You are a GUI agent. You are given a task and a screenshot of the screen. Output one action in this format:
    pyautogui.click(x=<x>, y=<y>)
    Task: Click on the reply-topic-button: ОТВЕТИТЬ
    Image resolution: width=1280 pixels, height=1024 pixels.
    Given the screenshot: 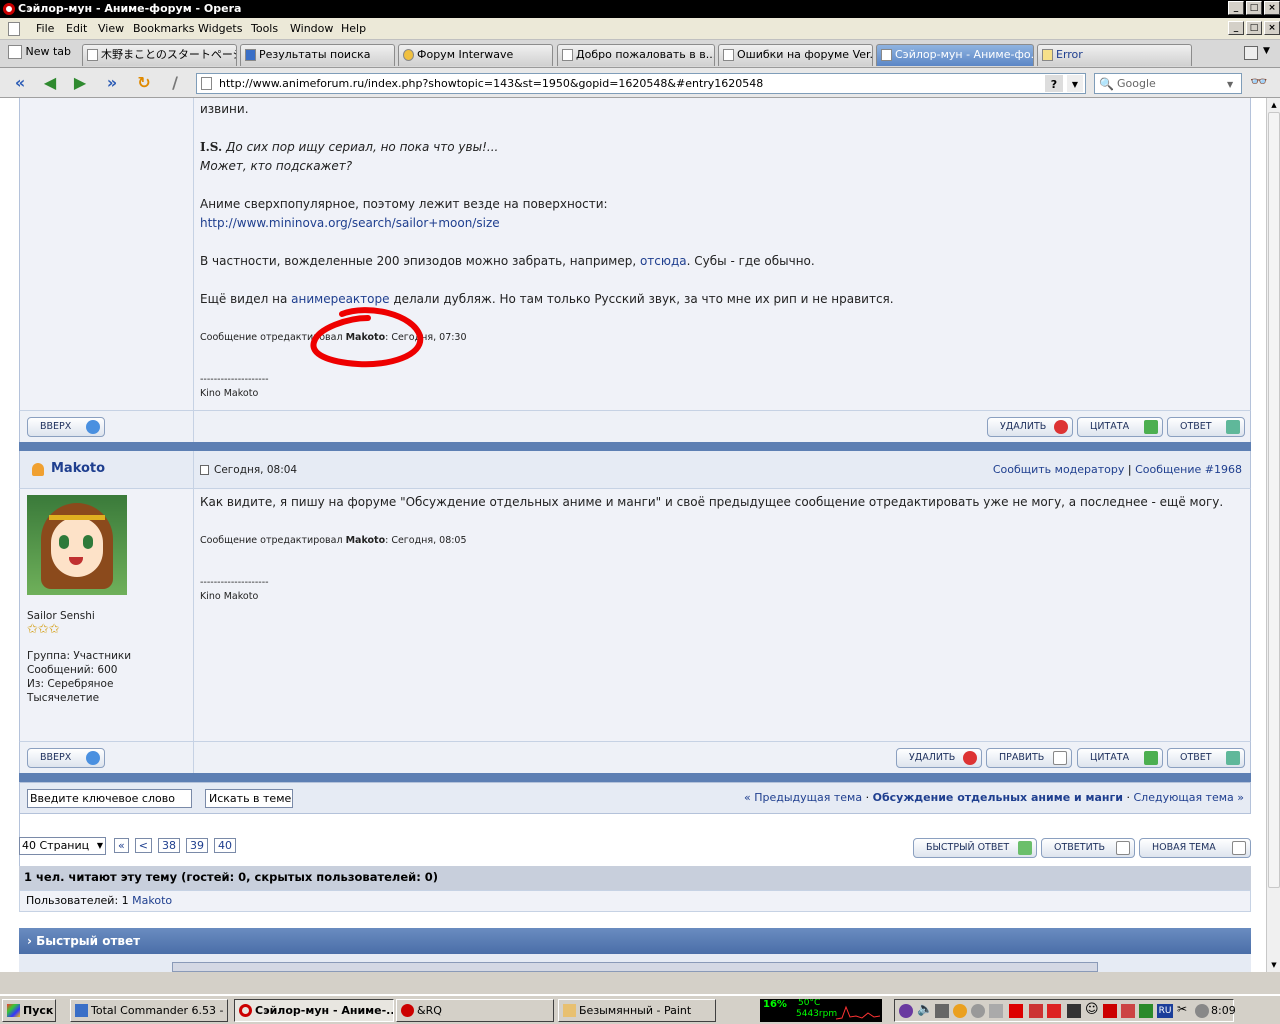 What is the action you would take?
    pyautogui.click(x=1088, y=848)
    